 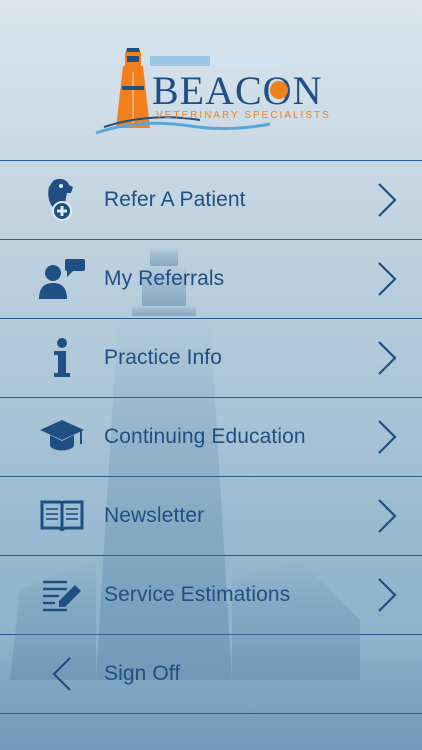 I want to click on menu-item-my-referrals: My Referrals, so click(x=211, y=279).